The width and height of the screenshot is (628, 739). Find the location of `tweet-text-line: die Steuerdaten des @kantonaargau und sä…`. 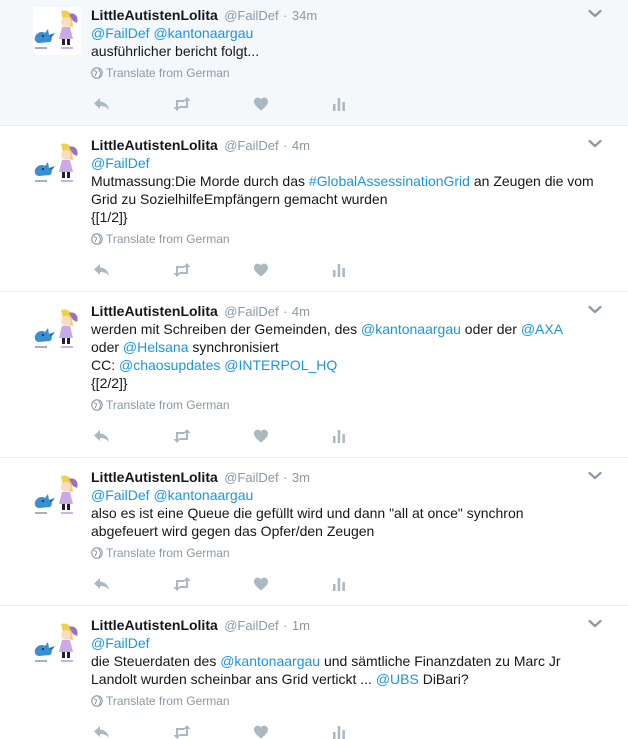

tweet-text-line: die Steuerdaten des @kantonaargau und sä… is located at coordinates (347, 661).